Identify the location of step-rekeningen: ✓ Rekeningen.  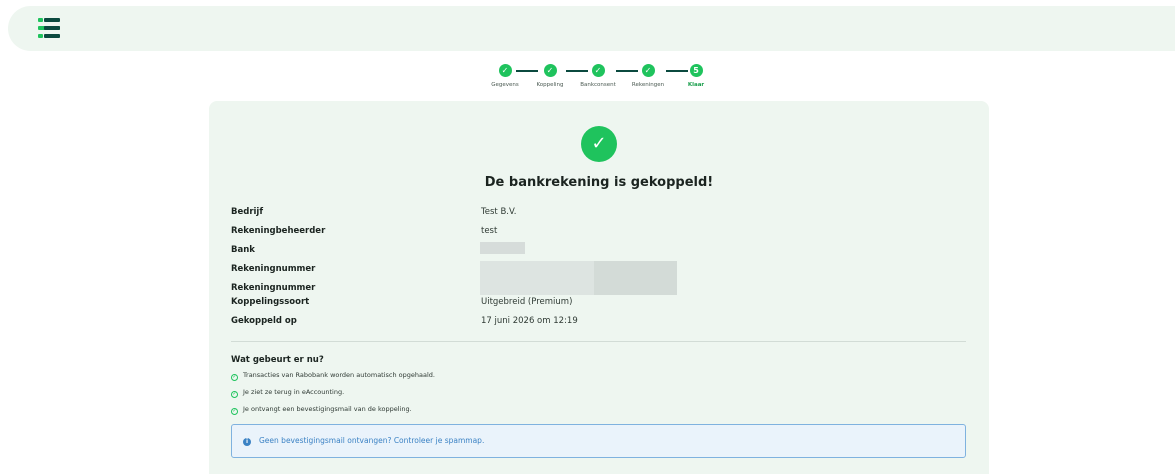
(648, 76).